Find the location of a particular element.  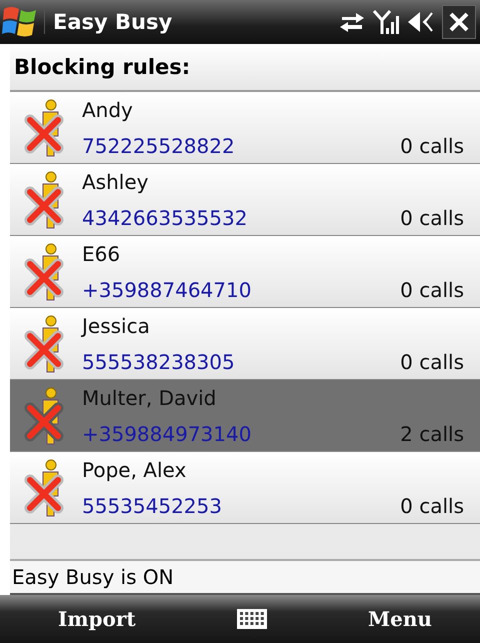

import-button: Import is located at coordinates (97, 619).